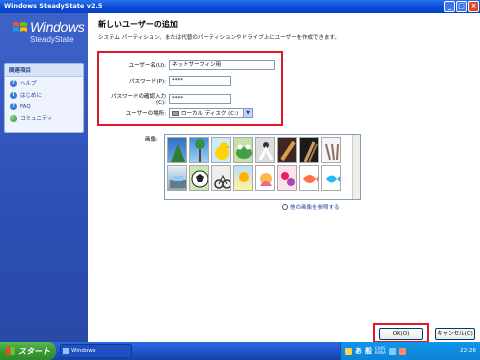 The image size is (480, 360). What do you see at coordinates (10, 351) in the screenshot?
I see `windows-flag-icon` at bounding box center [10, 351].